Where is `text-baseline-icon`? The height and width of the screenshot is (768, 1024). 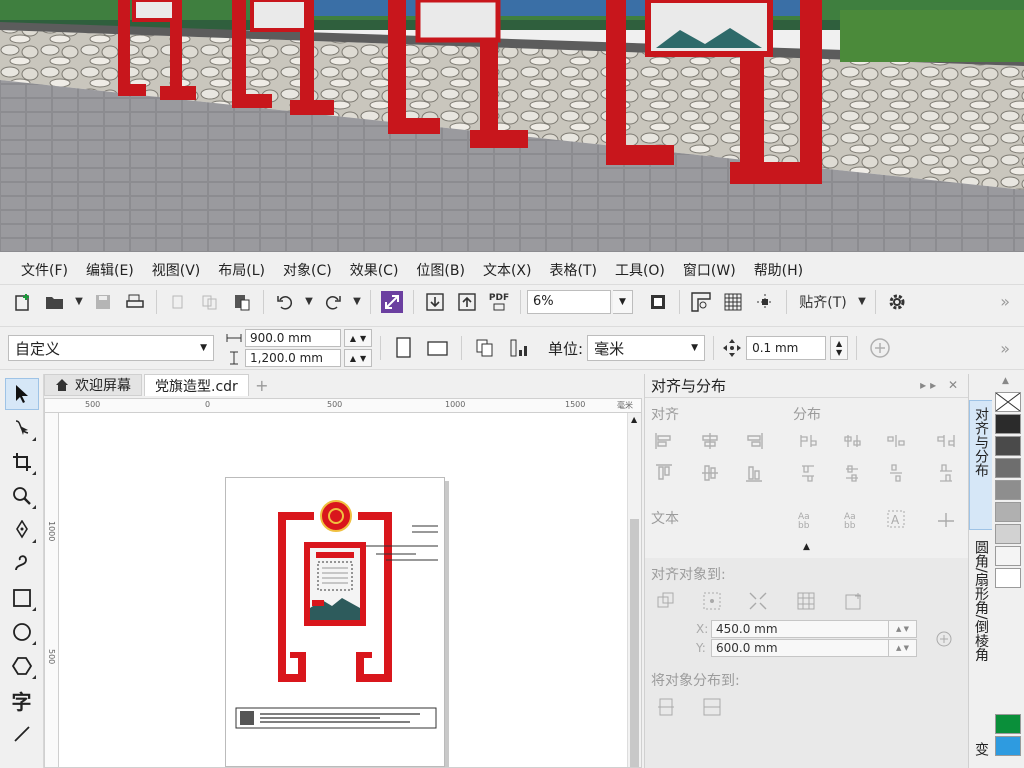
text-baseline-icon is located at coordinates (946, 519).